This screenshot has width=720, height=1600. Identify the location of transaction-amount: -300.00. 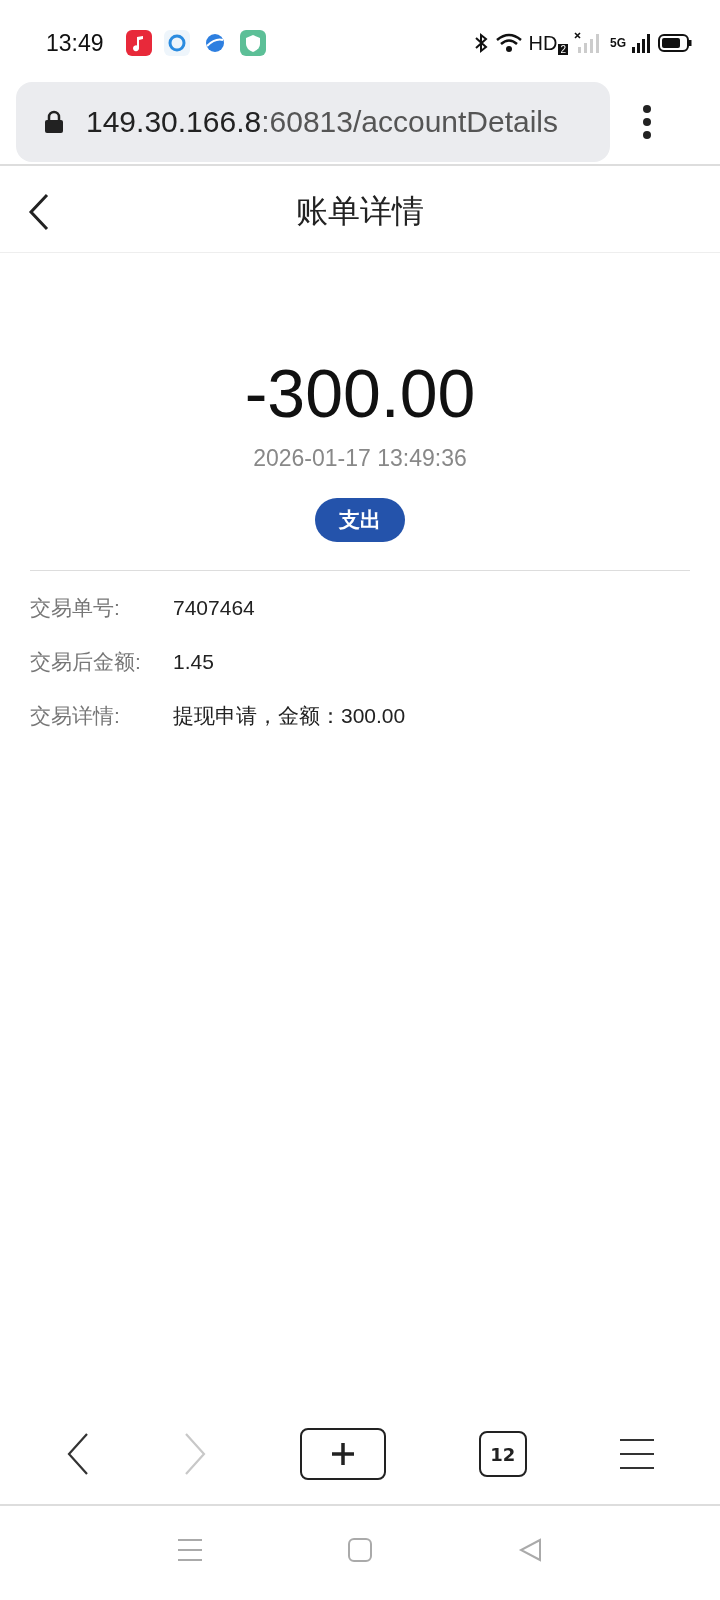
(360, 393).